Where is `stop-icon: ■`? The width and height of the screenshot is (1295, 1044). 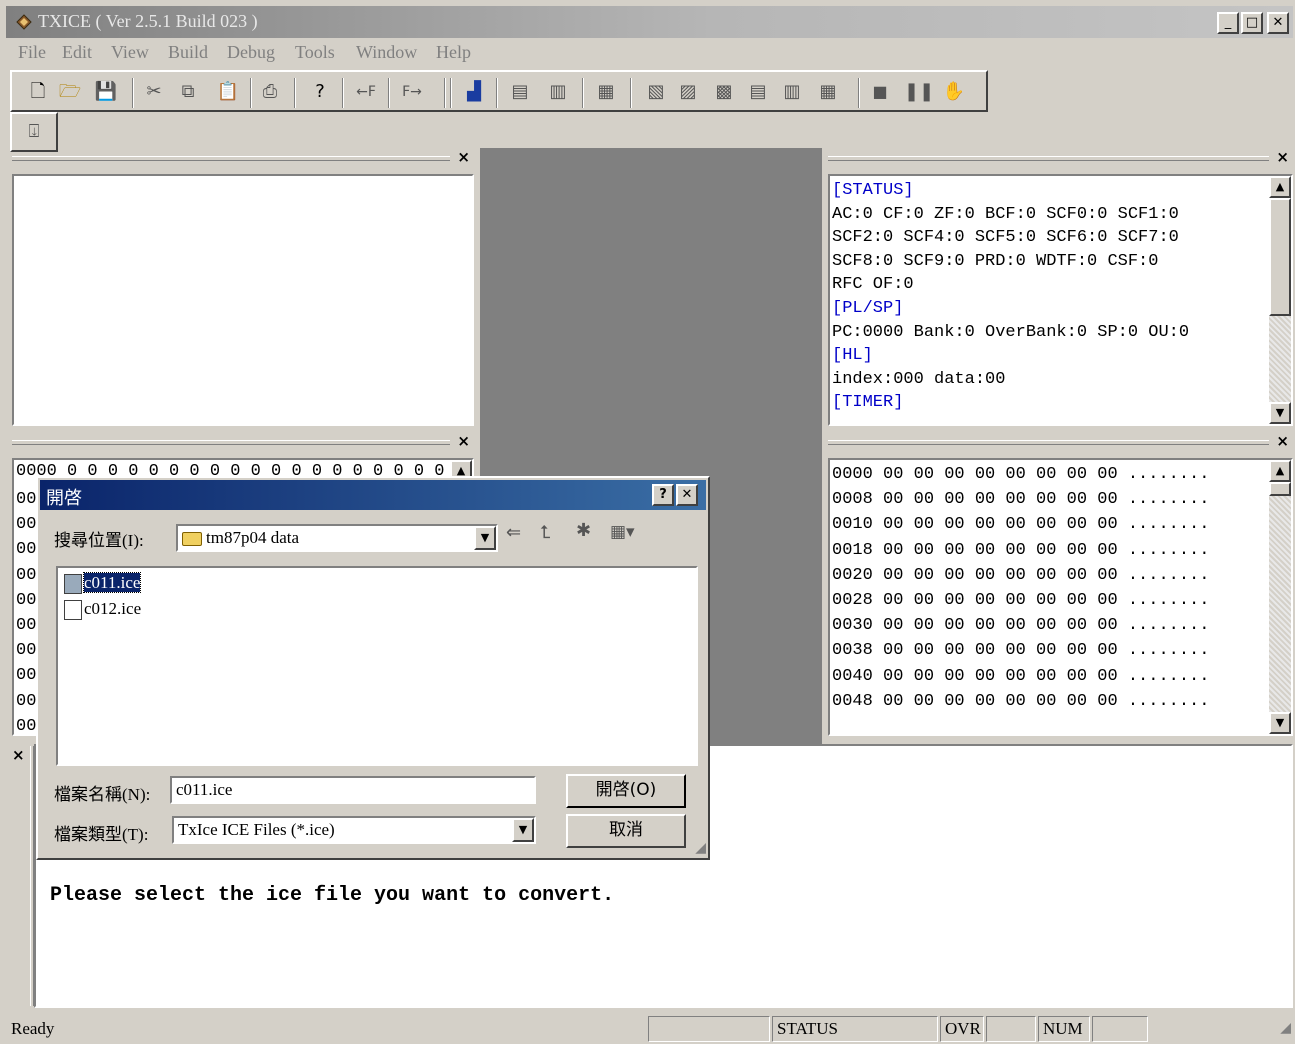 stop-icon: ■ is located at coordinates (880, 92).